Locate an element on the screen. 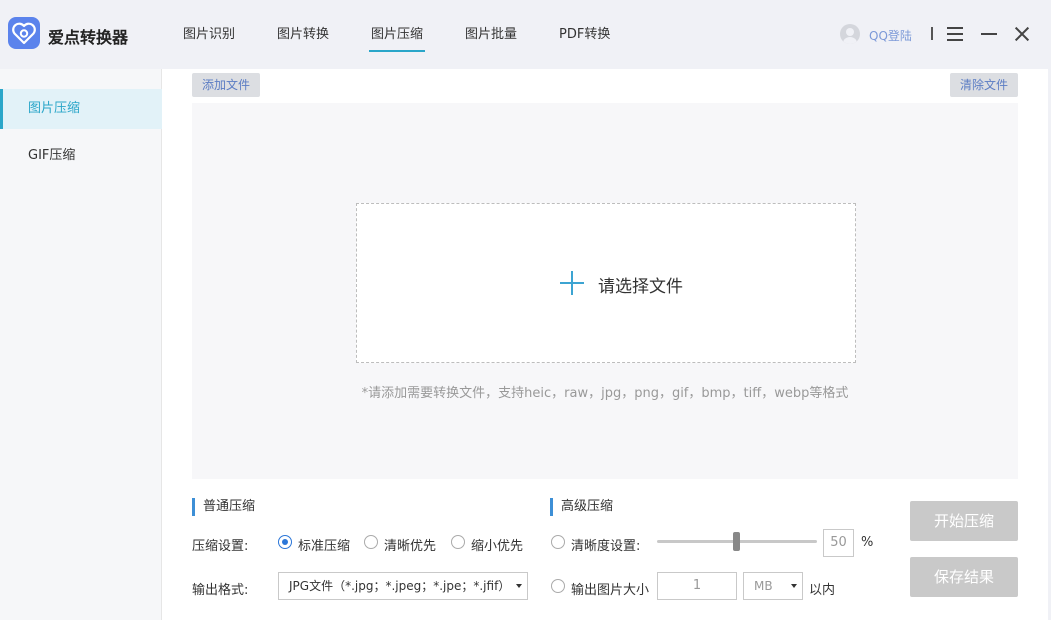 The image size is (1051, 620). tab-image-recognition: 图片识别 is located at coordinates (209, 32).